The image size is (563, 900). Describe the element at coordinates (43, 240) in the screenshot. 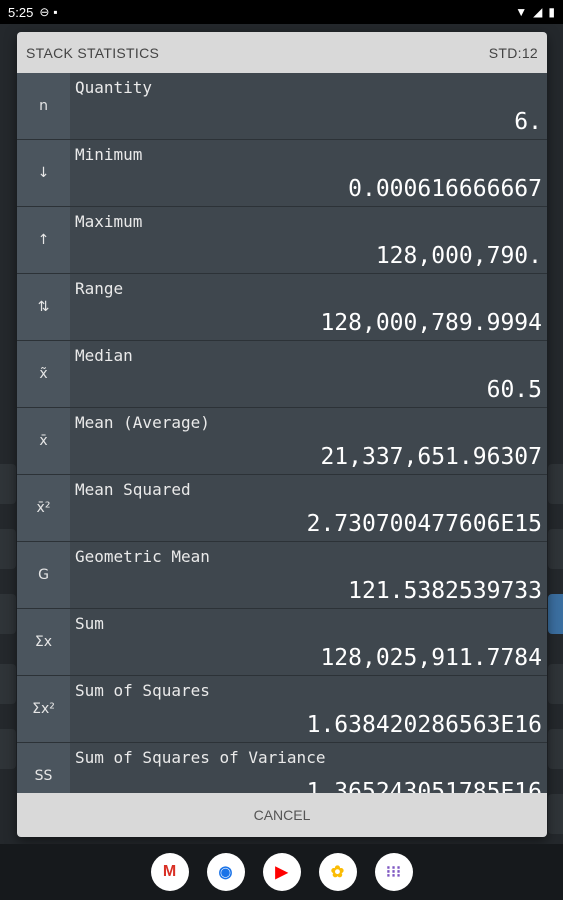

I see `statistic-symbol: ↑` at that location.